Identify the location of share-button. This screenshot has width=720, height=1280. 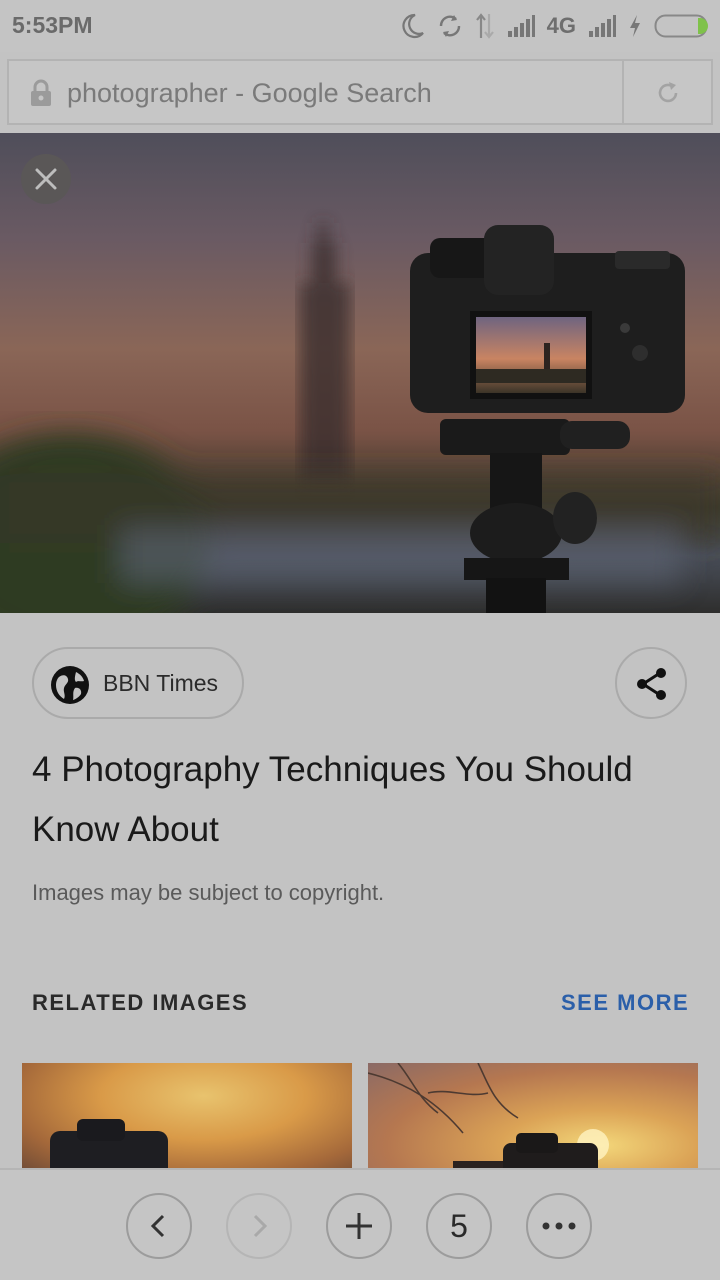
(651, 683).